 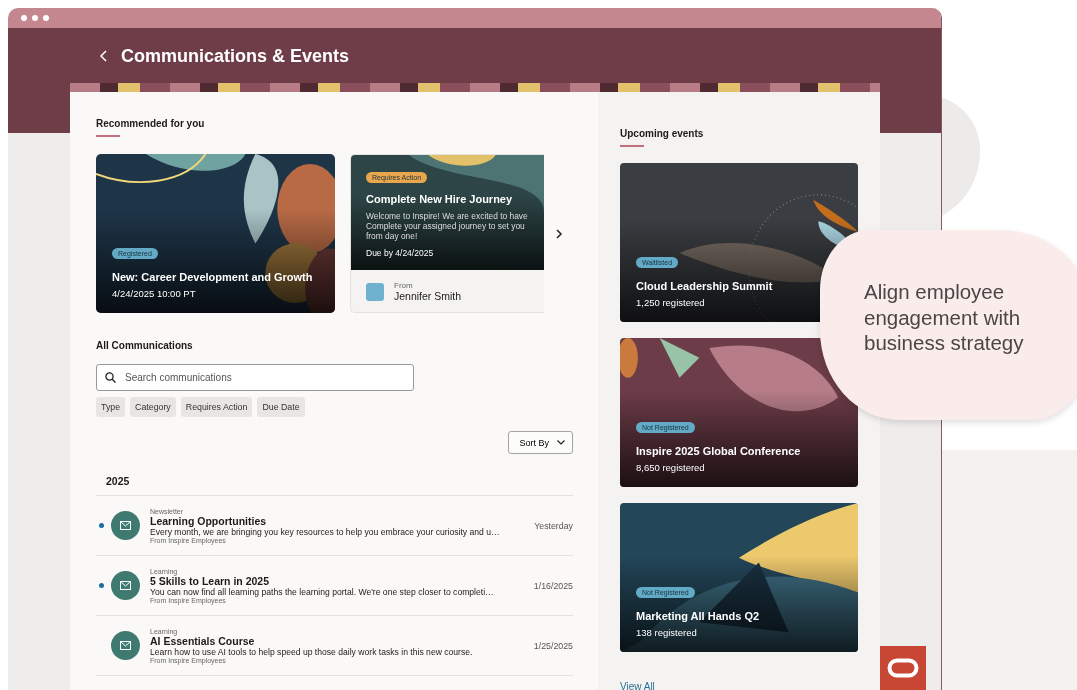 I want to click on section-heading: Upcoming events, so click(x=662, y=133).